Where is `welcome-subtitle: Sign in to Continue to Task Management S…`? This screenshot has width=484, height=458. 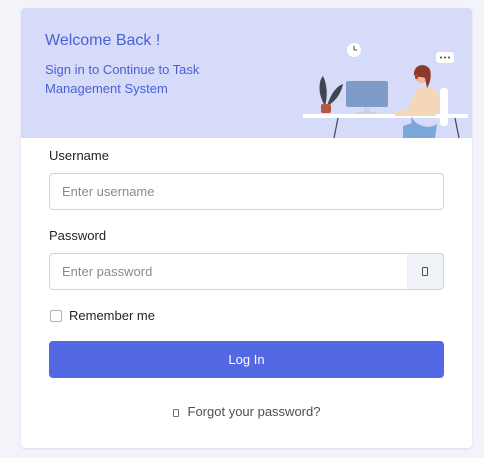 welcome-subtitle: Sign in to Continue to Task Management S… is located at coordinates (122, 79).